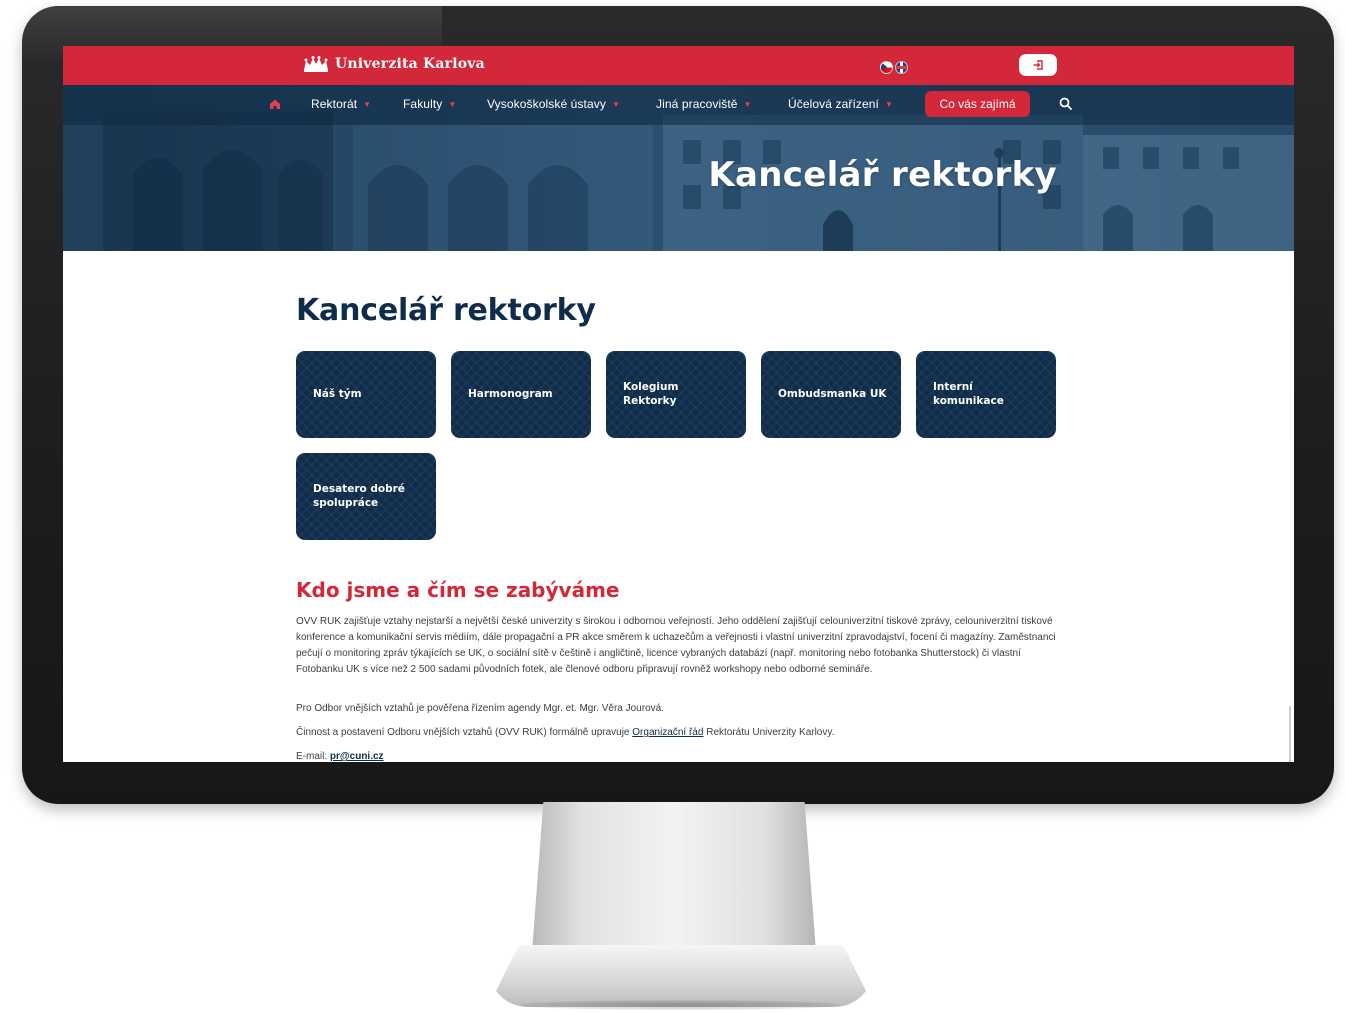 The height and width of the screenshot is (1013, 1345). I want to click on page-title: Kancelář rektorky, so click(446, 310).